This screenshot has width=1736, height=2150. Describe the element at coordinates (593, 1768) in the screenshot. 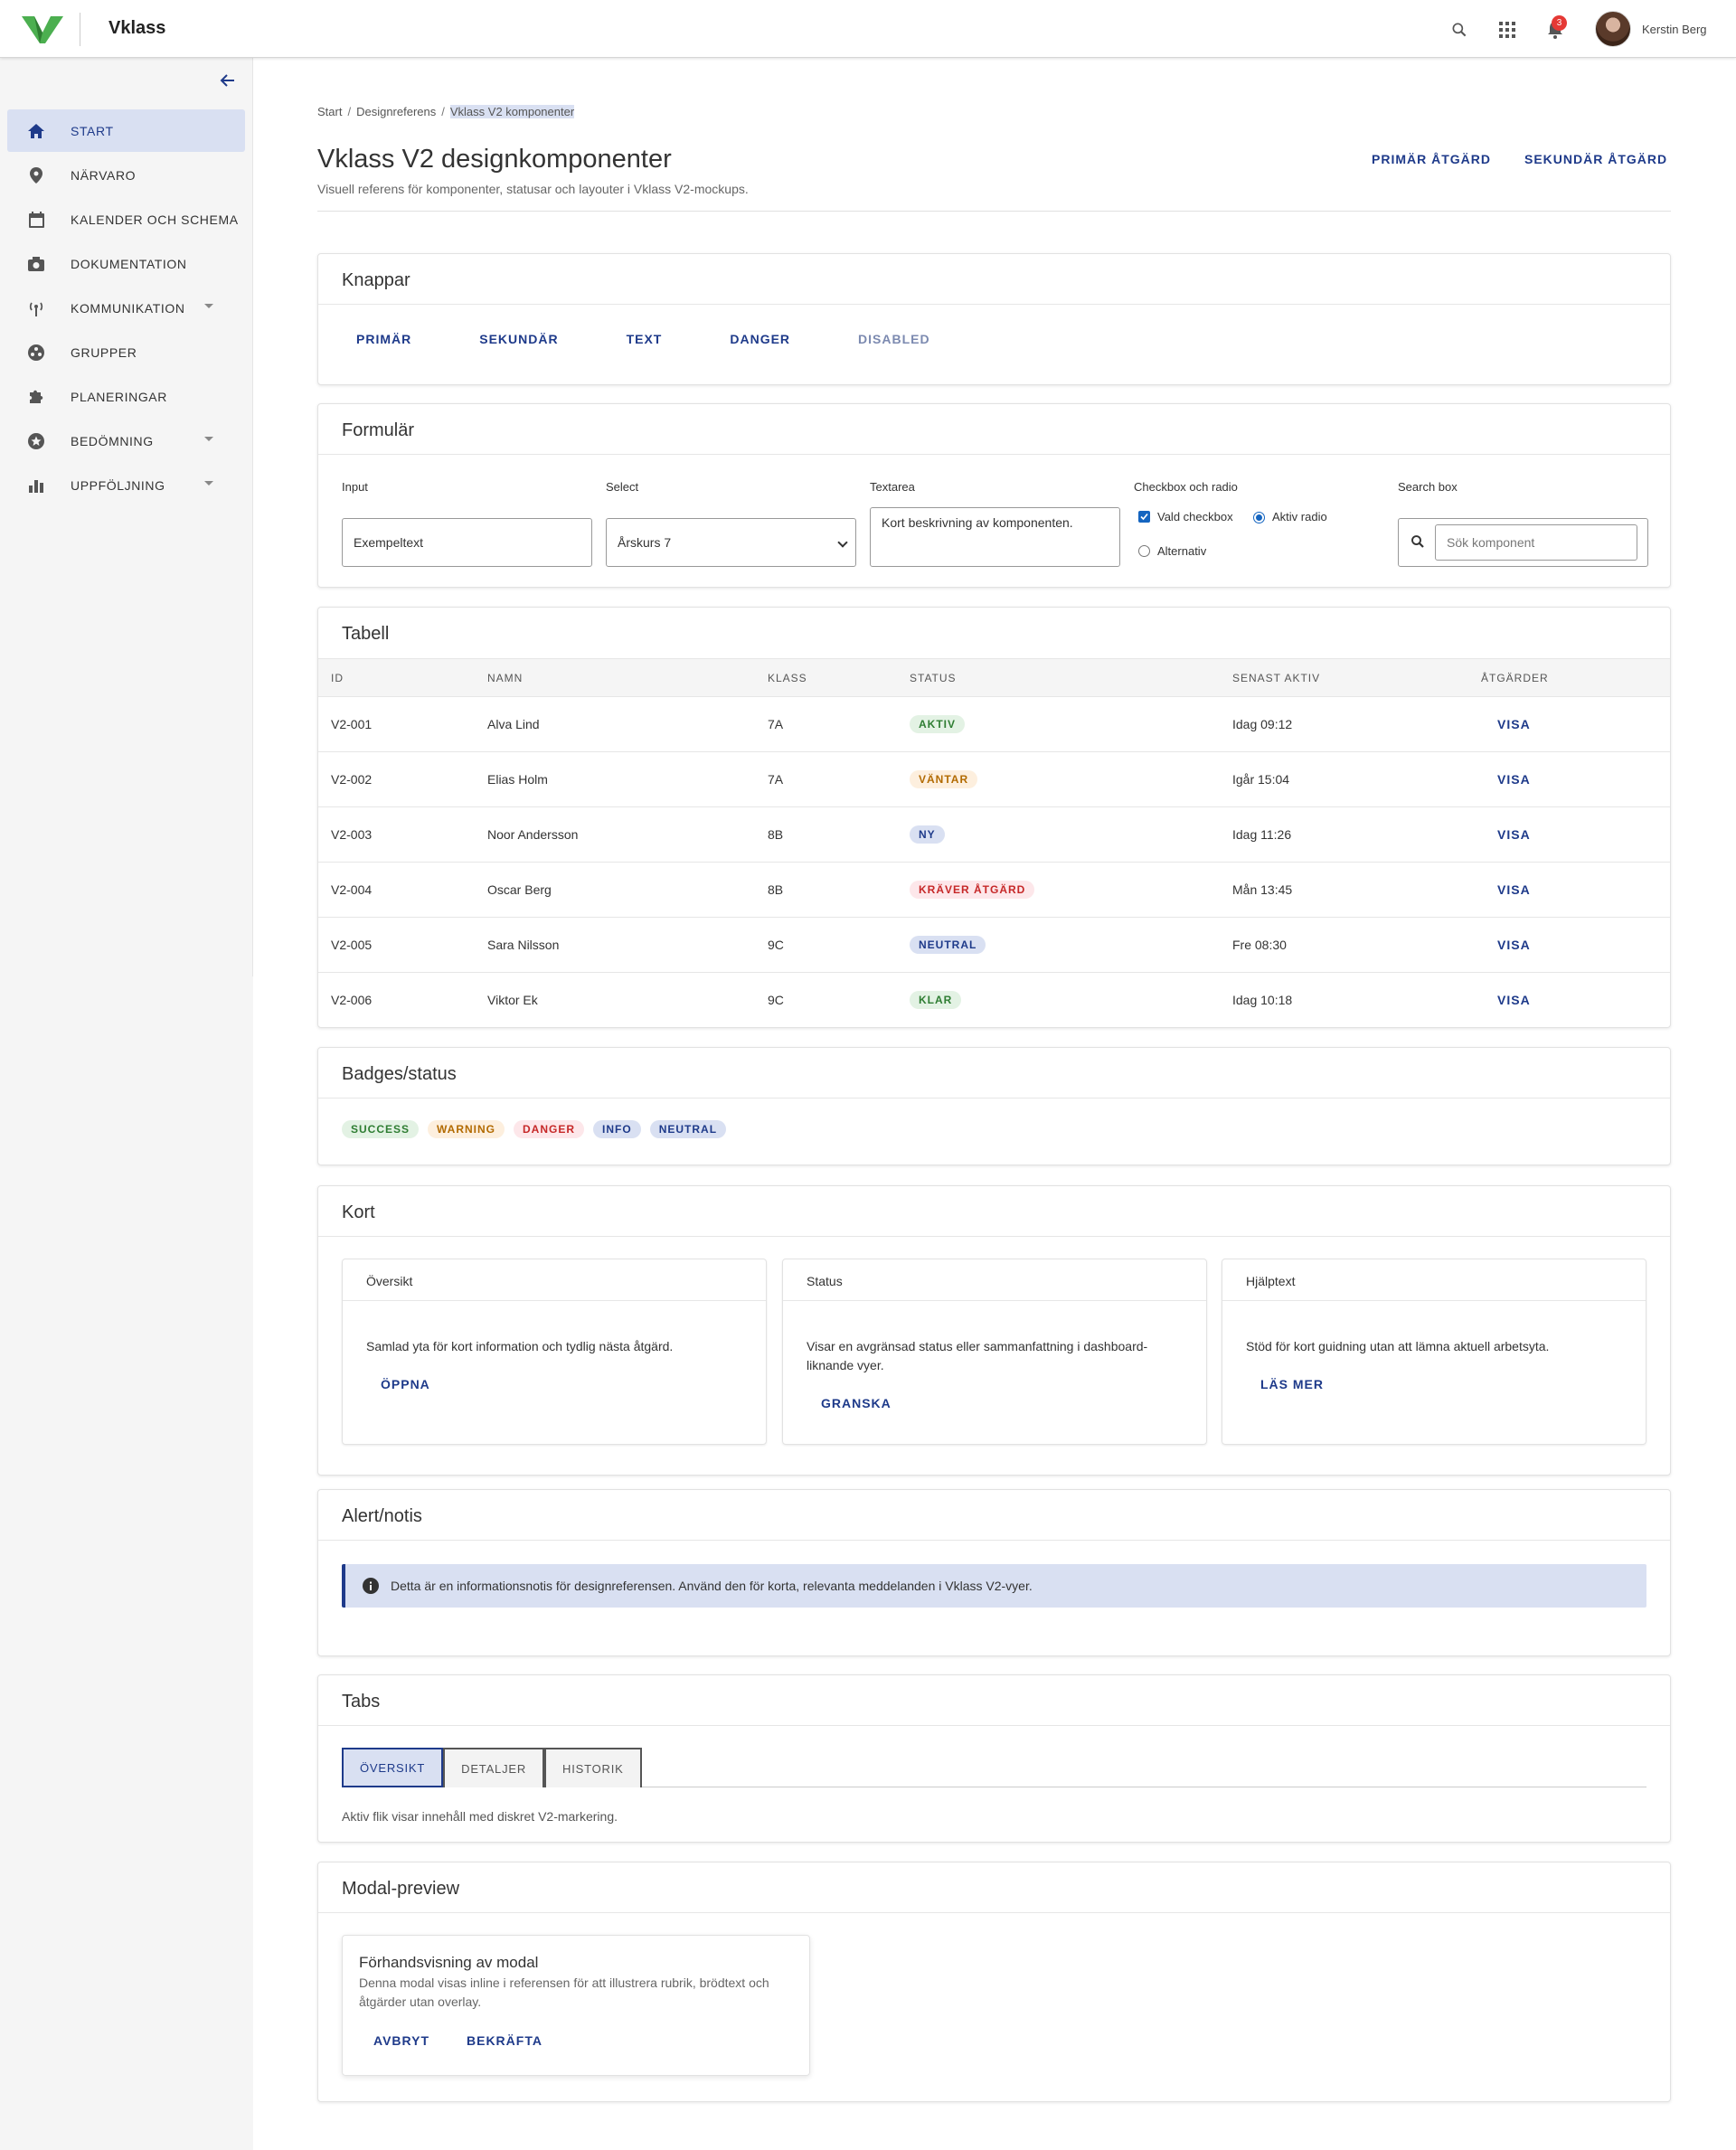

I see `tab-historik: HISTORIK` at that location.